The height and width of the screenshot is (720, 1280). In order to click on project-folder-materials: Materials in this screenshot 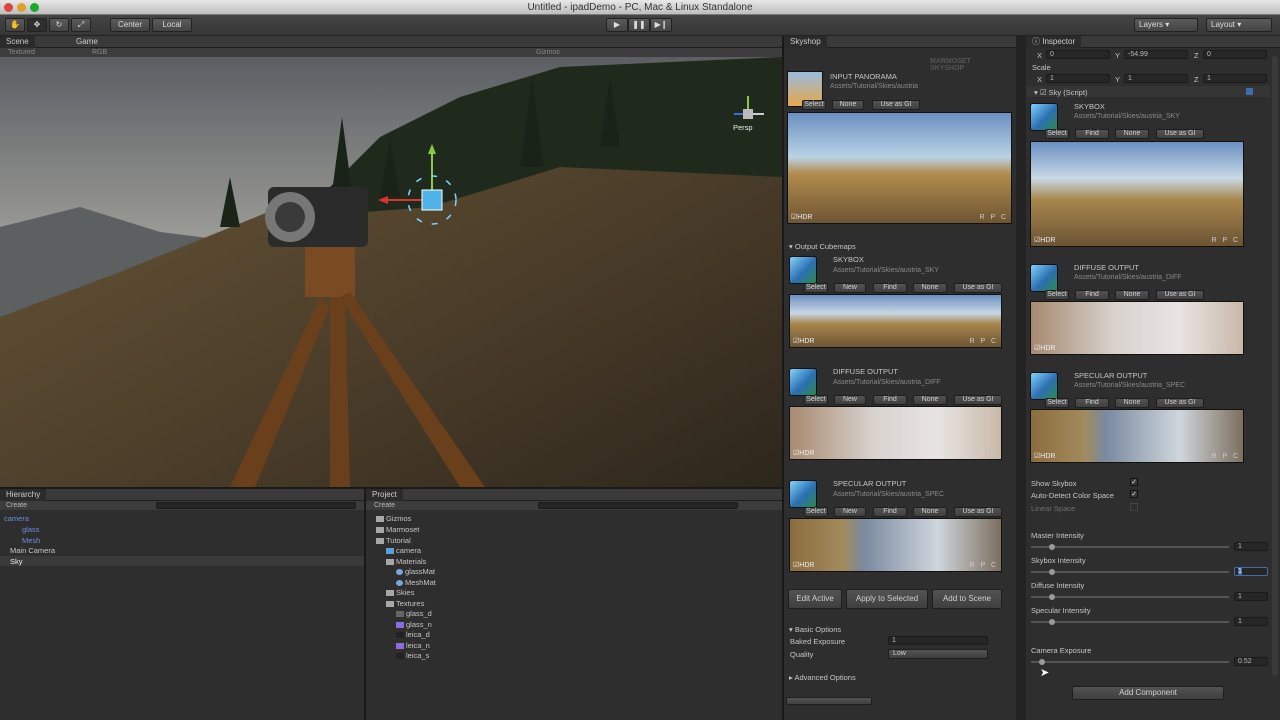, I will do `click(406, 561)`.